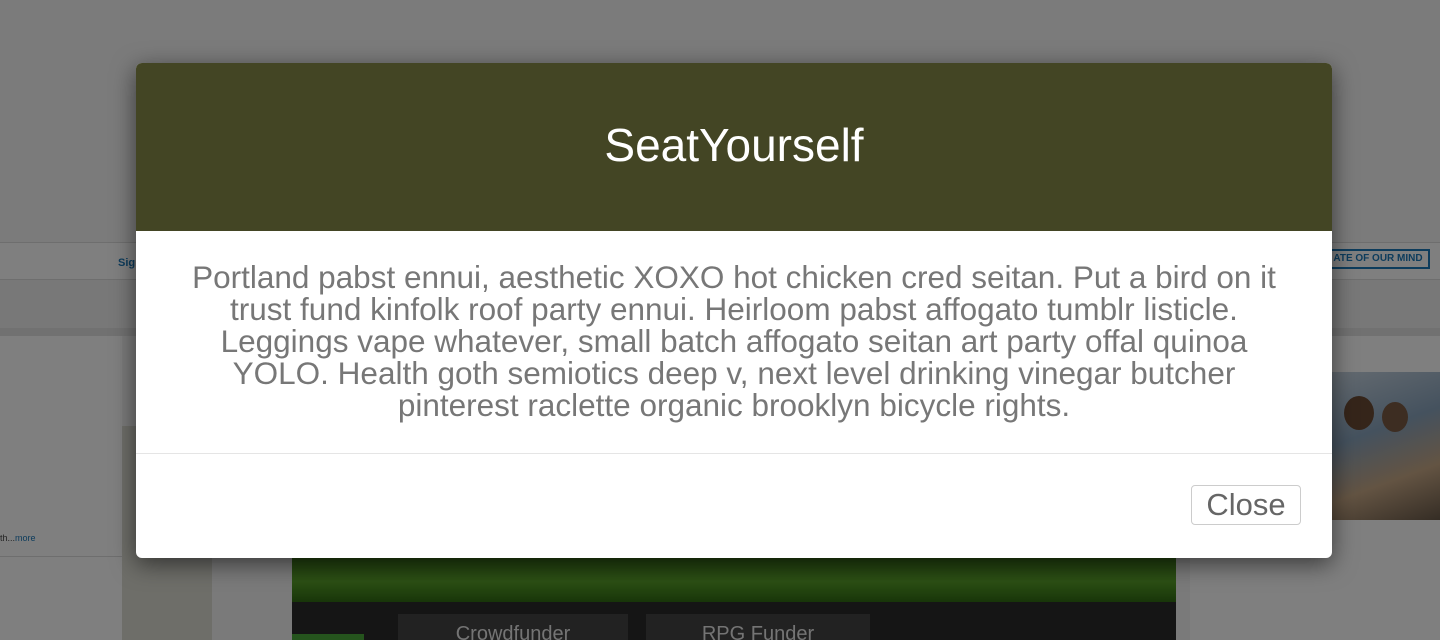 This screenshot has height=640, width=1440. I want to click on modal-footer: Close, so click(734, 505).